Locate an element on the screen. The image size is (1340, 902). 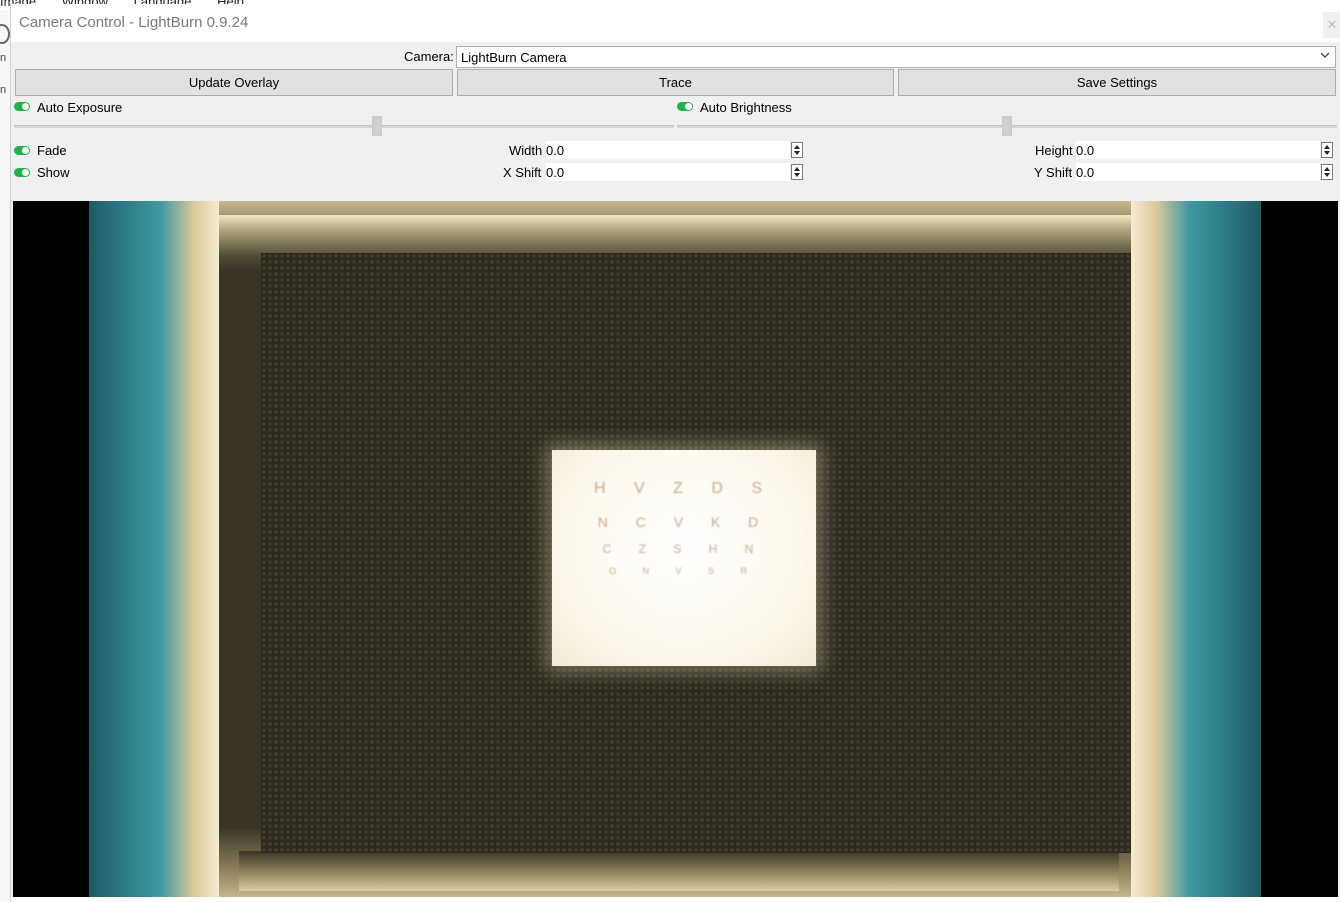
title-bar: Camera Control - LightBurn 0.9.24 ✕ is located at coordinates (675, 23).